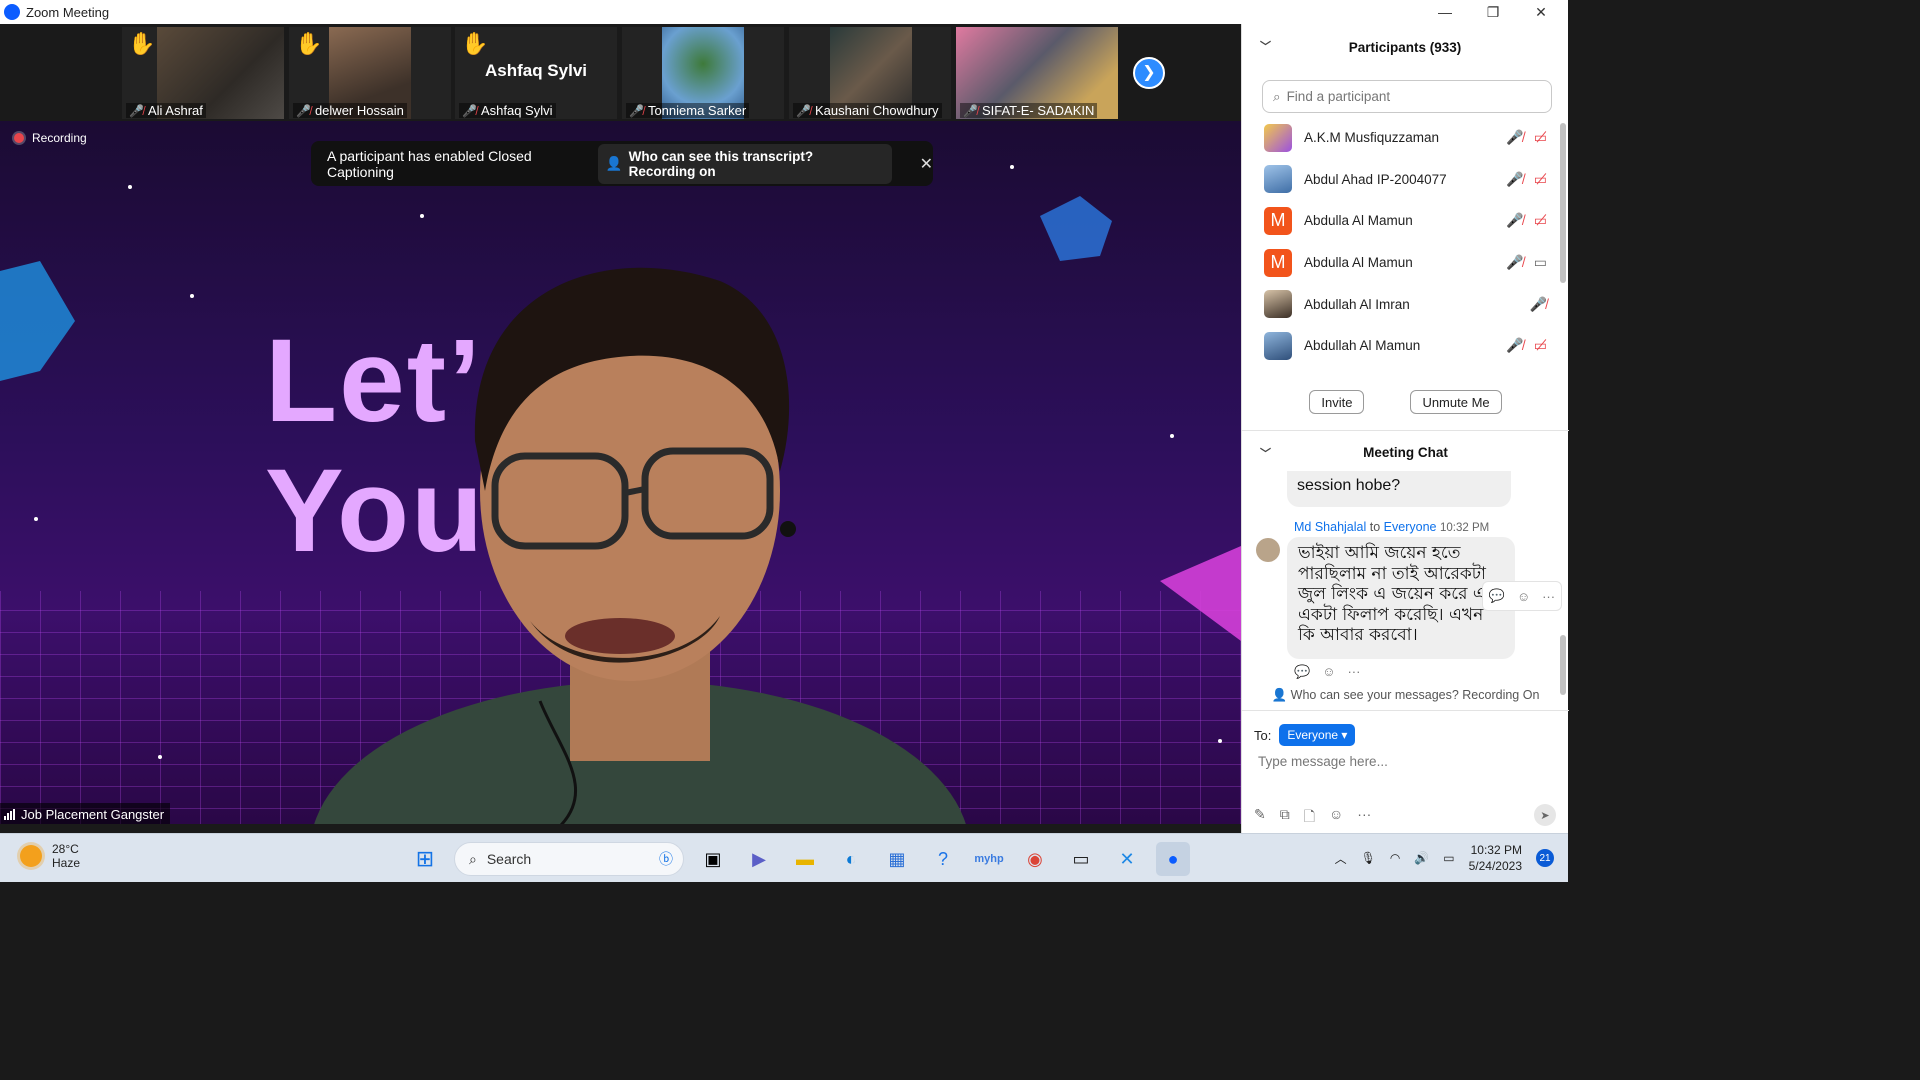 This screenshot has height=1080, width=1920. I want to click on avatar: M, so click(1278, 220).